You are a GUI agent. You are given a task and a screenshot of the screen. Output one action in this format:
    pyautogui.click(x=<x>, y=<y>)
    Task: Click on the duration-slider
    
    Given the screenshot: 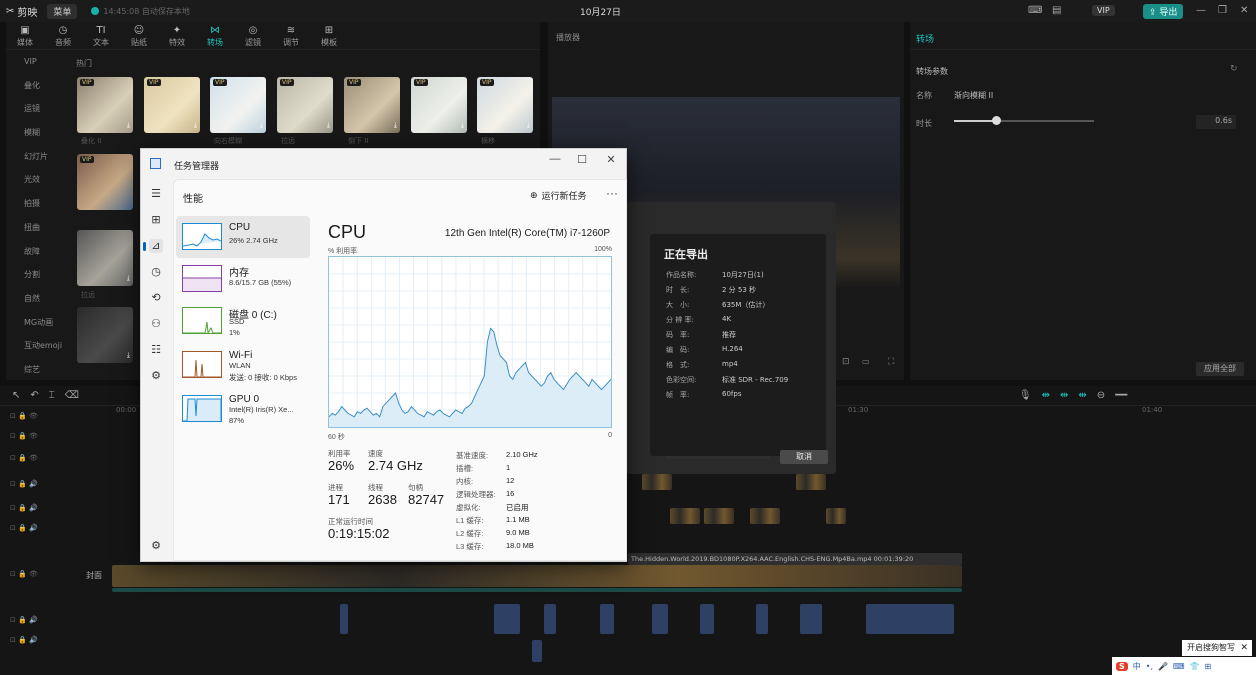 What is the action you would take?
    pyautogui.click(x=1024, y=120)
    